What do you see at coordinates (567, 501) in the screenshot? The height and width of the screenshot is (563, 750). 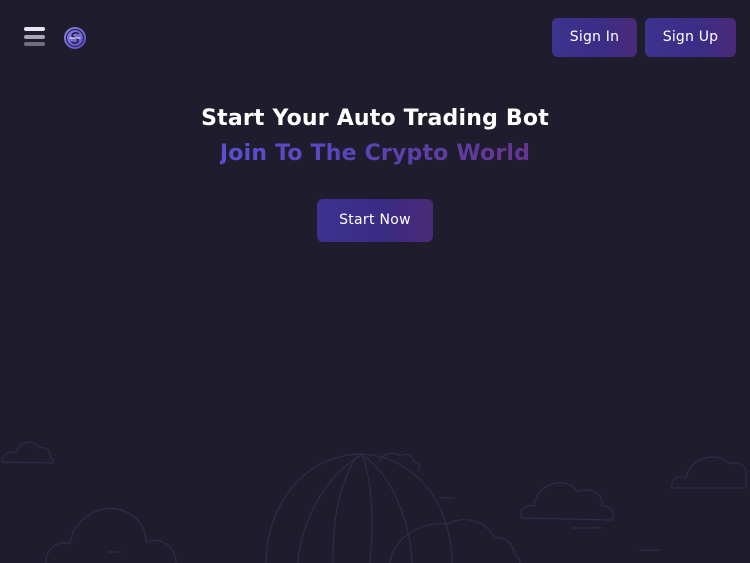 I see `cloud-right-medium` at bounding box center [567, 501].